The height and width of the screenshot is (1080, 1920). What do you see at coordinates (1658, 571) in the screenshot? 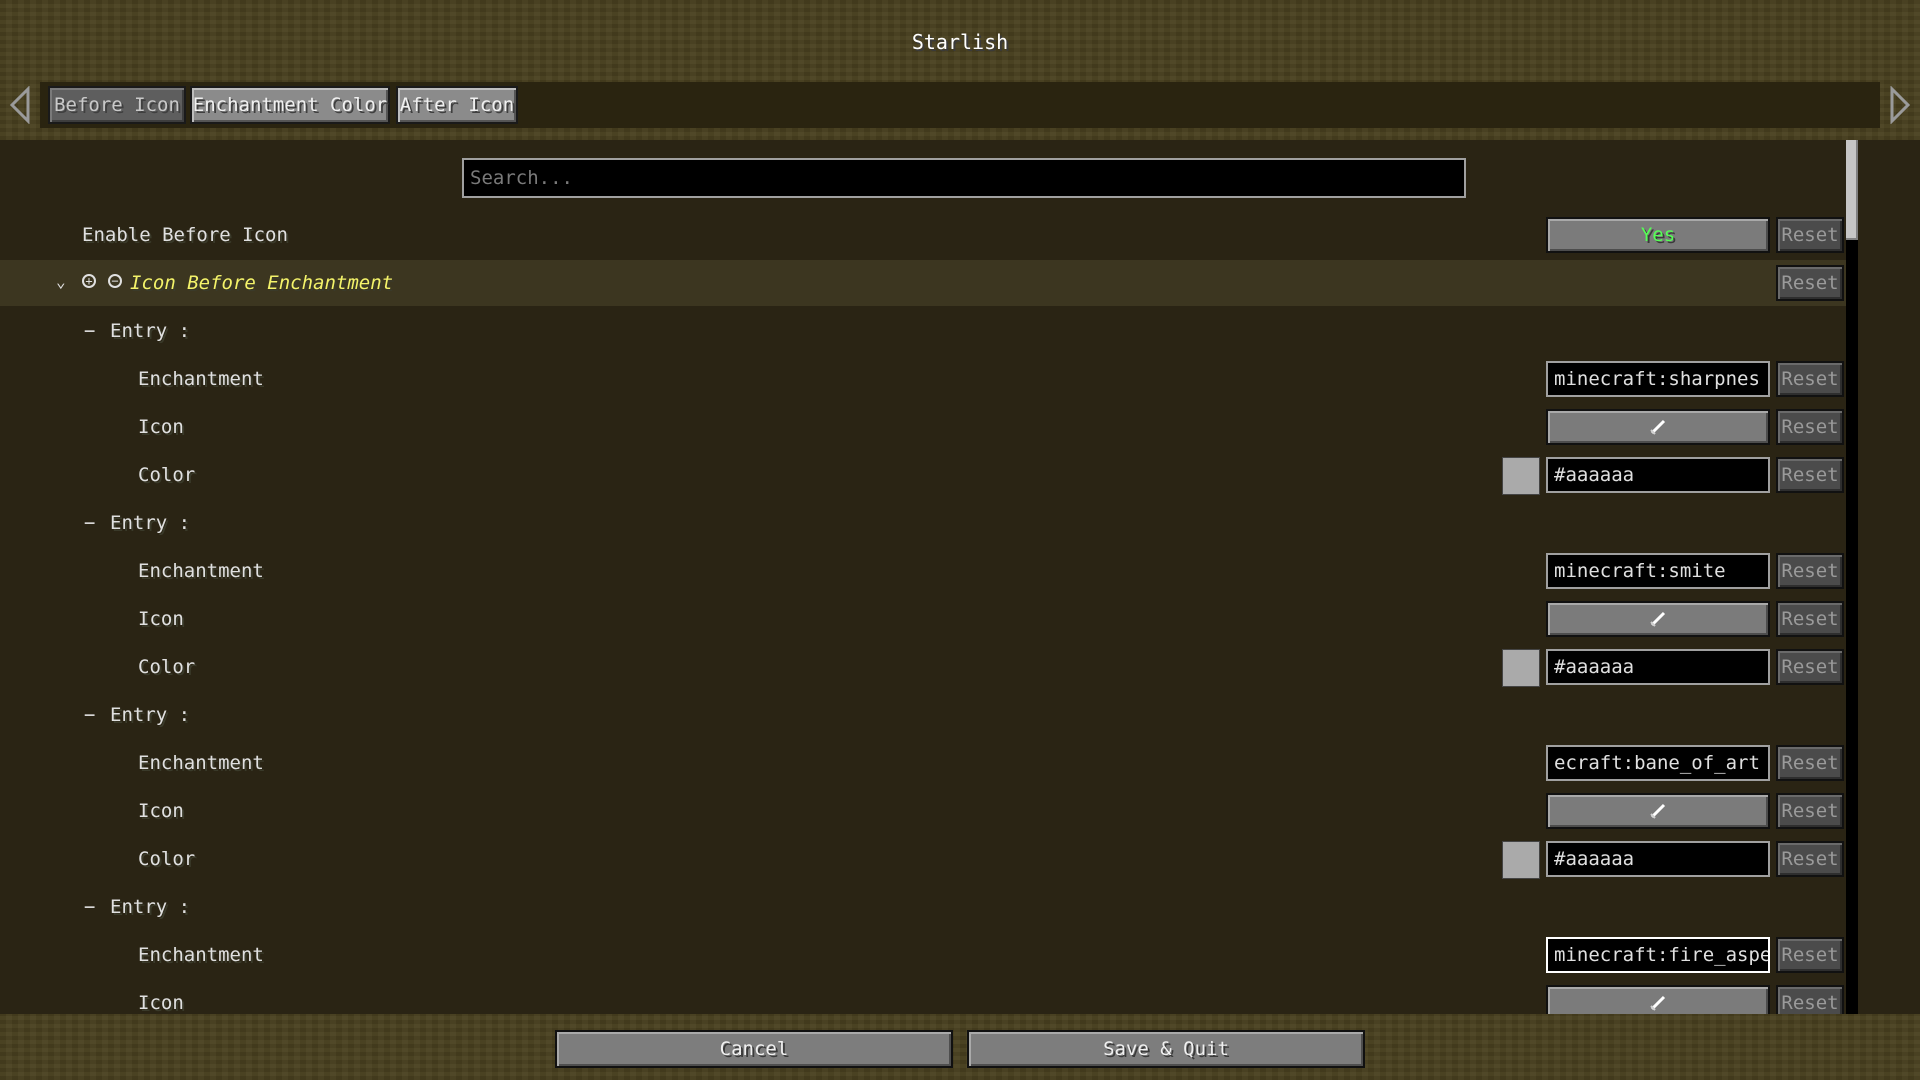
I see `enchantment-field: minecraft:smite` at bounding box center [1658, 571].